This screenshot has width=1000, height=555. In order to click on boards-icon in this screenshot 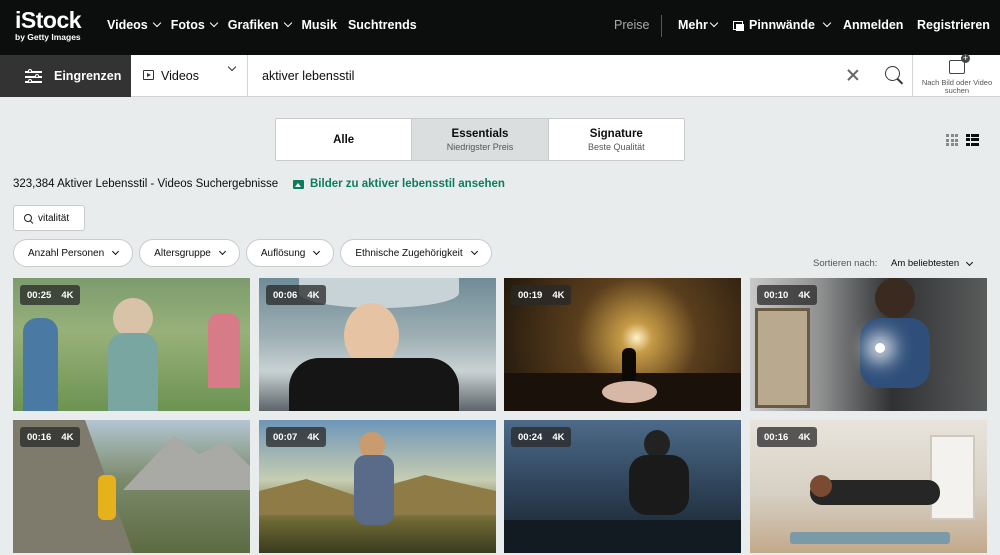, I will do `click(738, 25)`.